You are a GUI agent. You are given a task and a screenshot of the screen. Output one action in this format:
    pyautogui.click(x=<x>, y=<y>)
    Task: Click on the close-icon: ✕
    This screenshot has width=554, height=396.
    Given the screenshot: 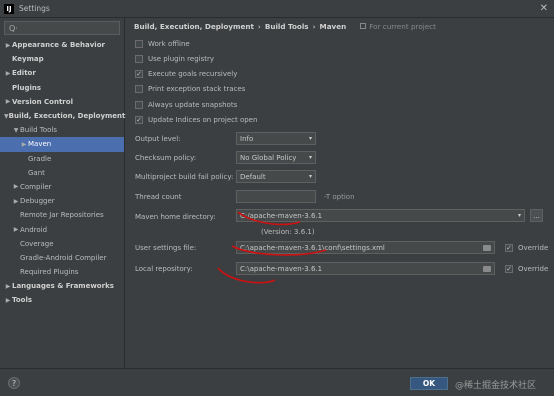 What is the action you would take?
    pyautogui.click(x=544, y=8)
    